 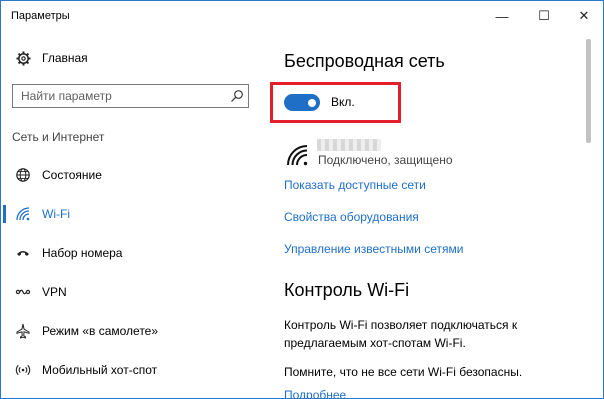 What do you see at coordinates (373, 249) in the screenshot?
I see `manage-networks-link: Управление известными сетями` at bounding box center [373, 249].